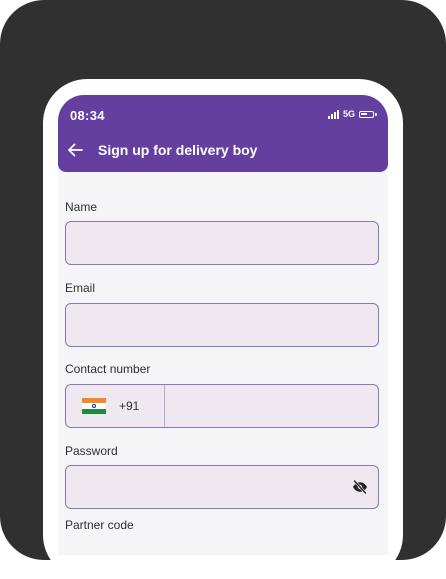 This screenshot has width=446, height=579. I want to click on eye-off-icon, so click(360, 487).